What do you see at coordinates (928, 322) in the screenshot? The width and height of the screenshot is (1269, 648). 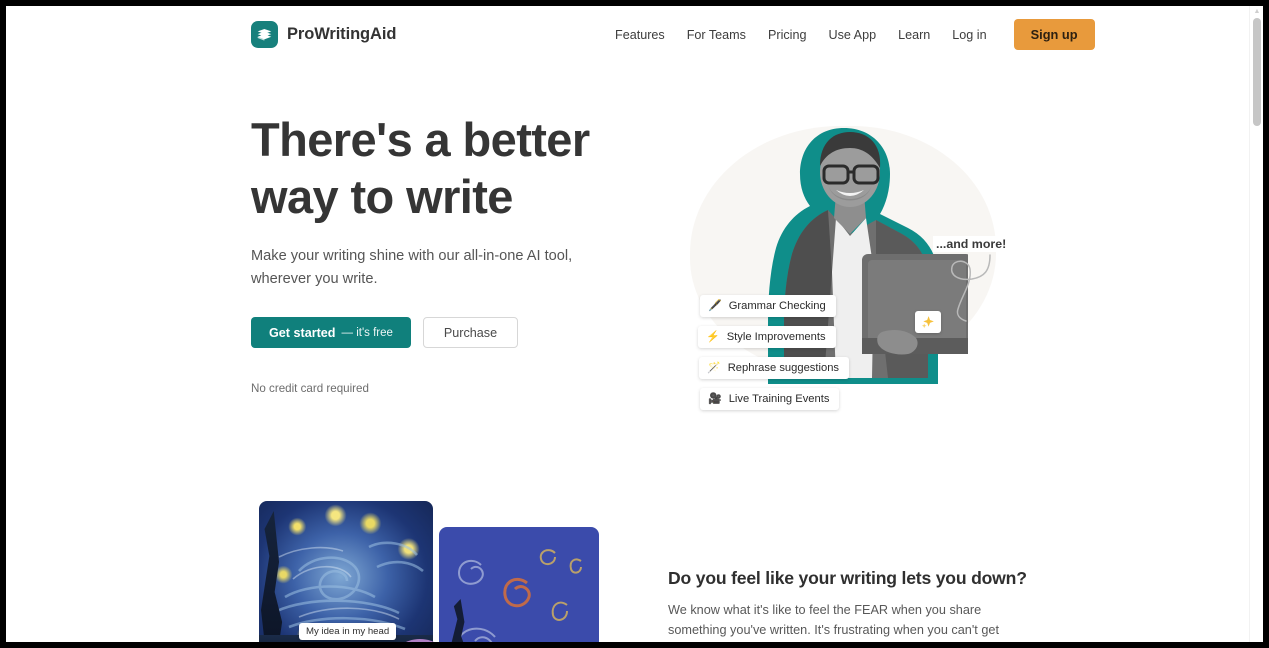 I see `sparkles-icon` at bounding box center [928, 322].